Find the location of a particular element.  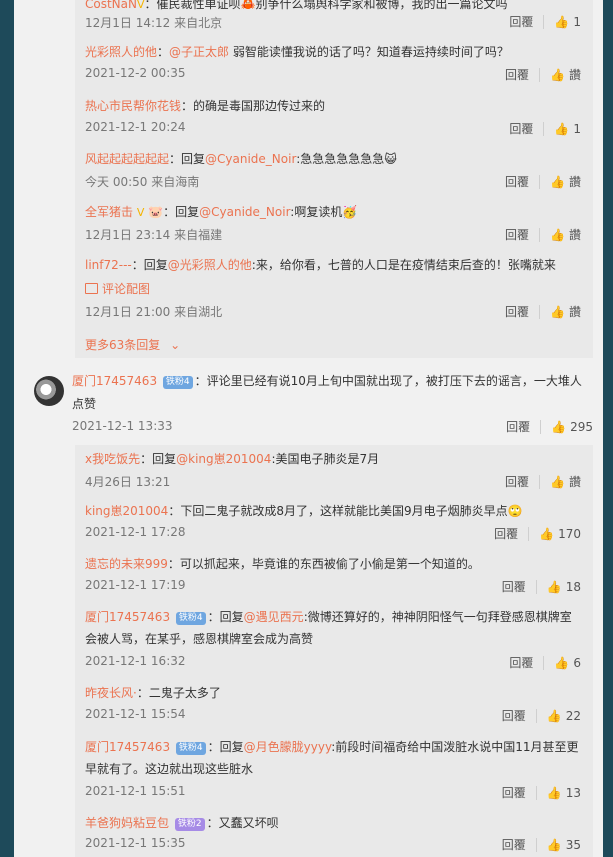

mention-link: @子正太郎 is located at coordinates (199, 52).